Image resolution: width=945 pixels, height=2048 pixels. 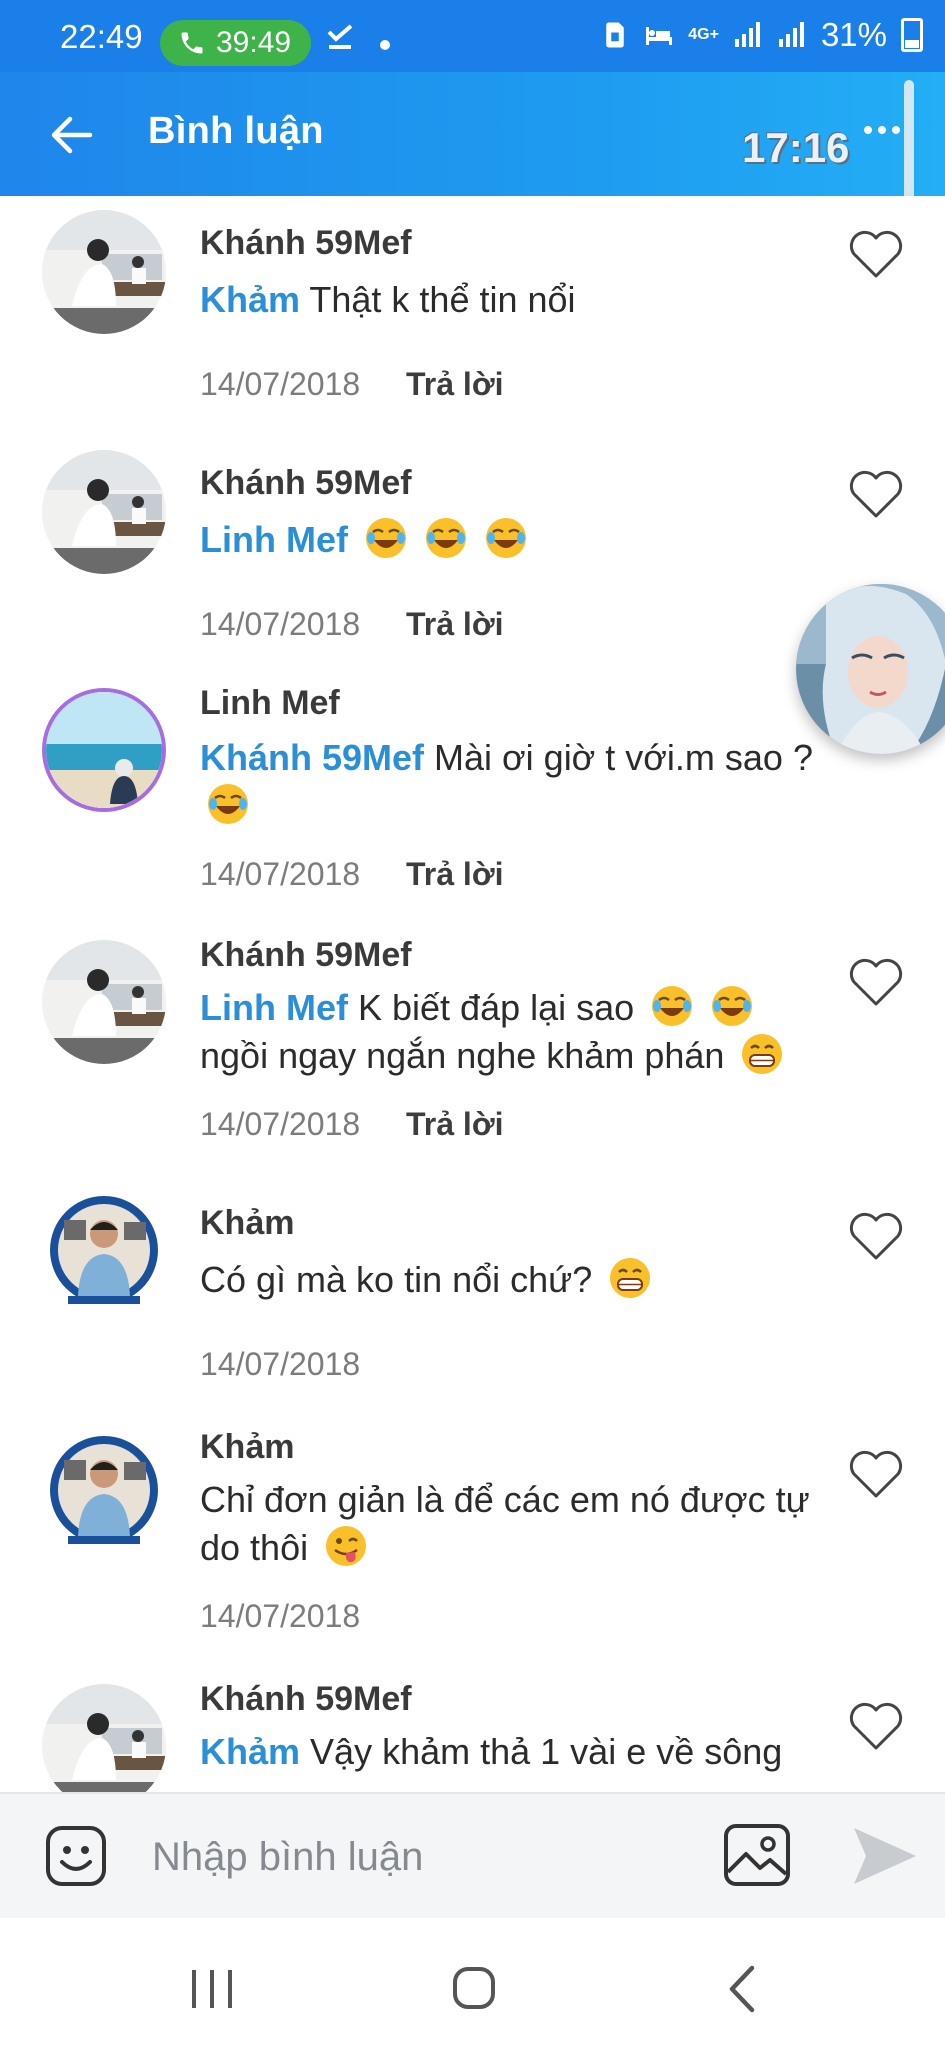 I want to click on send-icon, so click(x=885, y=1856).